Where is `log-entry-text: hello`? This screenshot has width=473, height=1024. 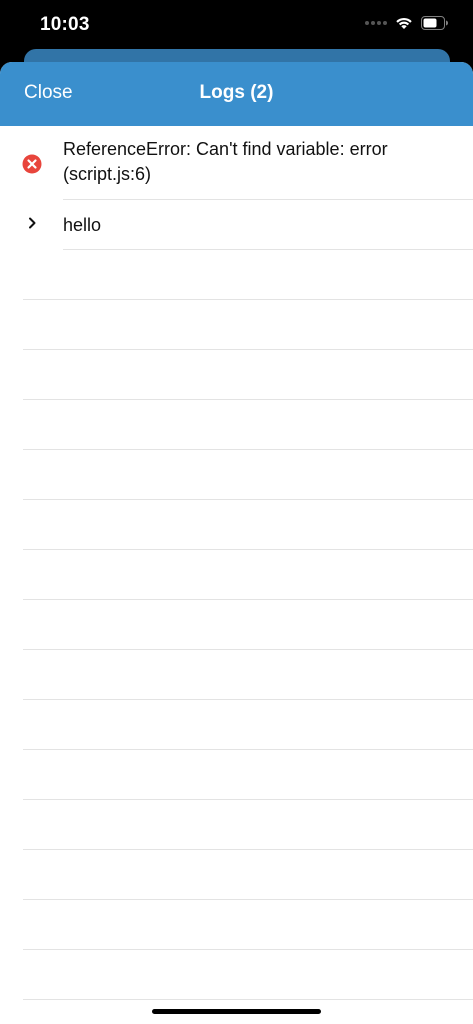 log-entry-text: hello is located at coordinates (82, 225).